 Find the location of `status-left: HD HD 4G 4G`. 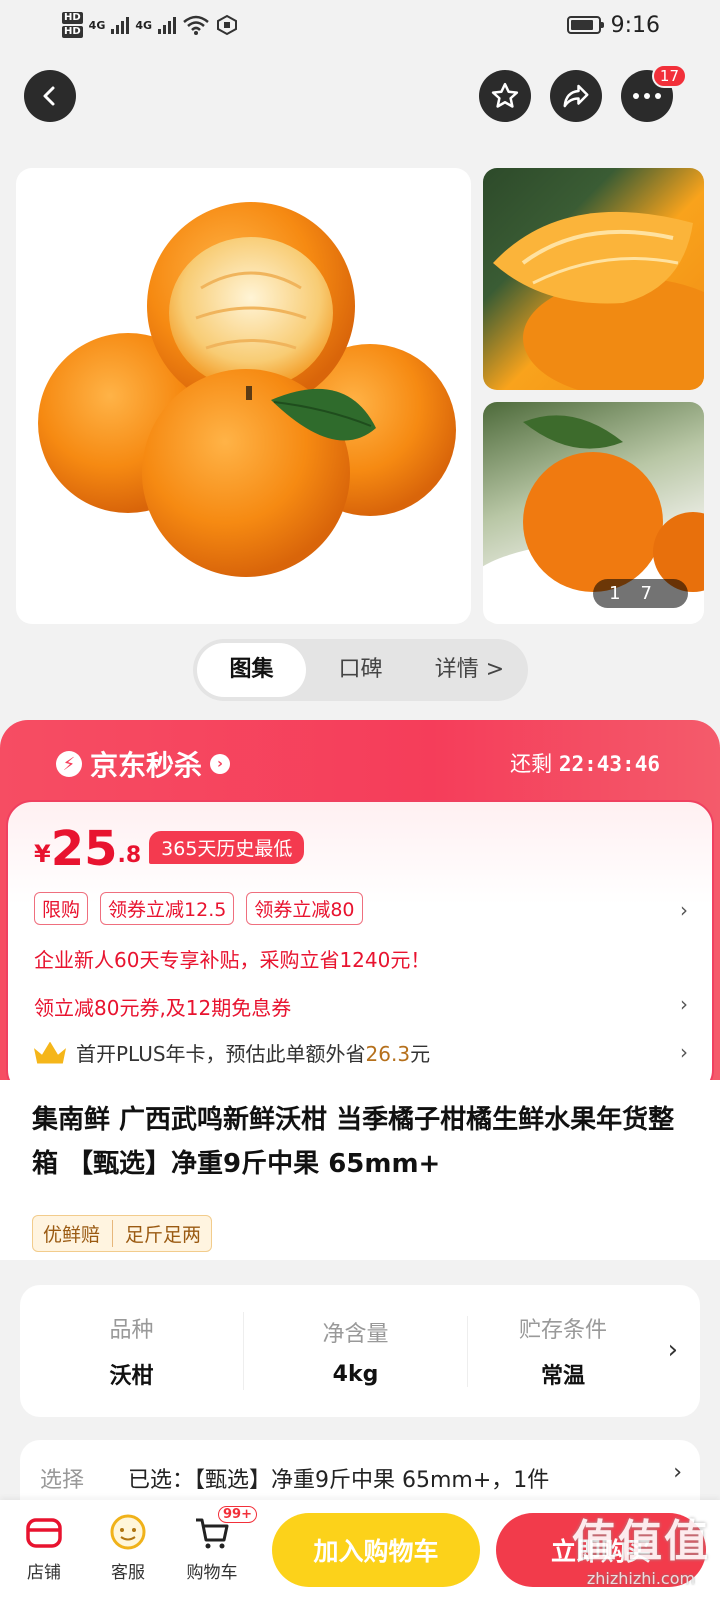

status-left: HD HD 4G 4G is located at coordinates (150, 25).